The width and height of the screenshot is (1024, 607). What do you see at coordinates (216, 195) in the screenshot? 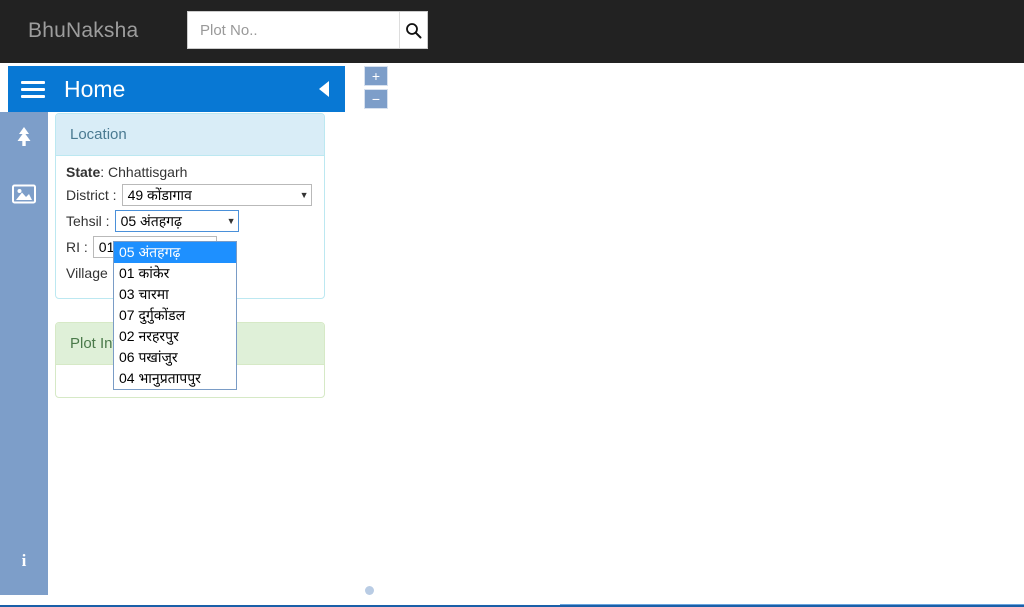
I see `district-select: 49 कोंडागाव ▼` at bounding box center [216, 195].